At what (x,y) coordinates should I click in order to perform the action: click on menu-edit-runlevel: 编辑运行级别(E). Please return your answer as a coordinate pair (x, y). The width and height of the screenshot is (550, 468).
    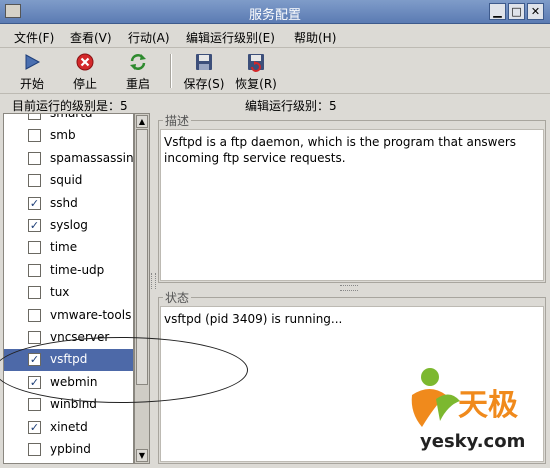
    Looking at the image, I should click on (230, 37).